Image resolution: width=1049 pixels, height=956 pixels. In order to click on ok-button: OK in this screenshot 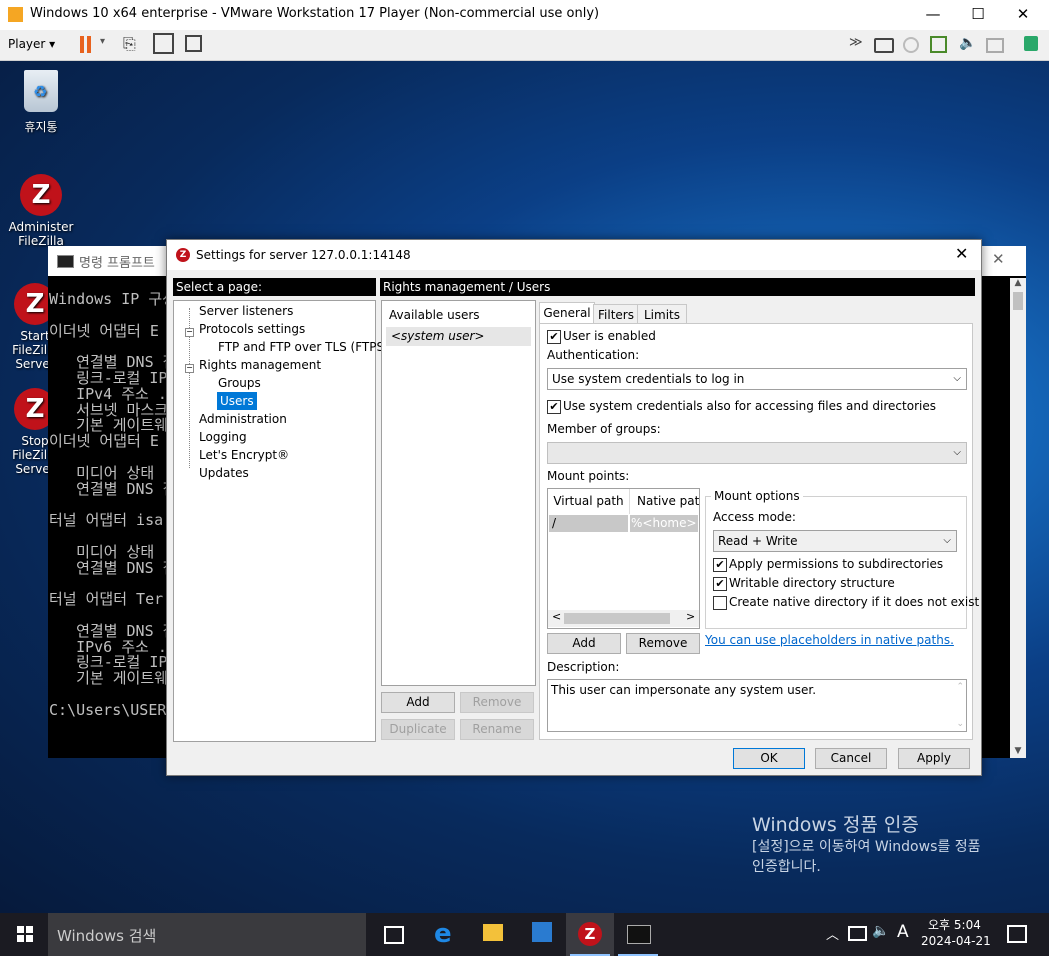, I will do `click(769, 758)`.